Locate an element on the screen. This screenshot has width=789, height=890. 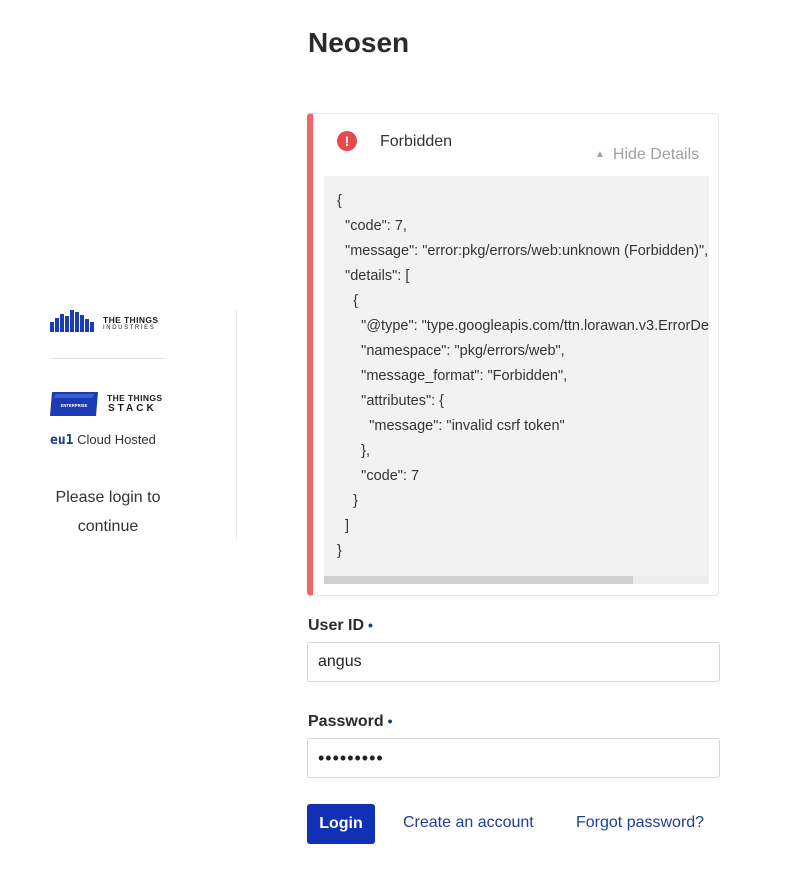
user-id-label: User ID • is located at coordinates (340, 626).